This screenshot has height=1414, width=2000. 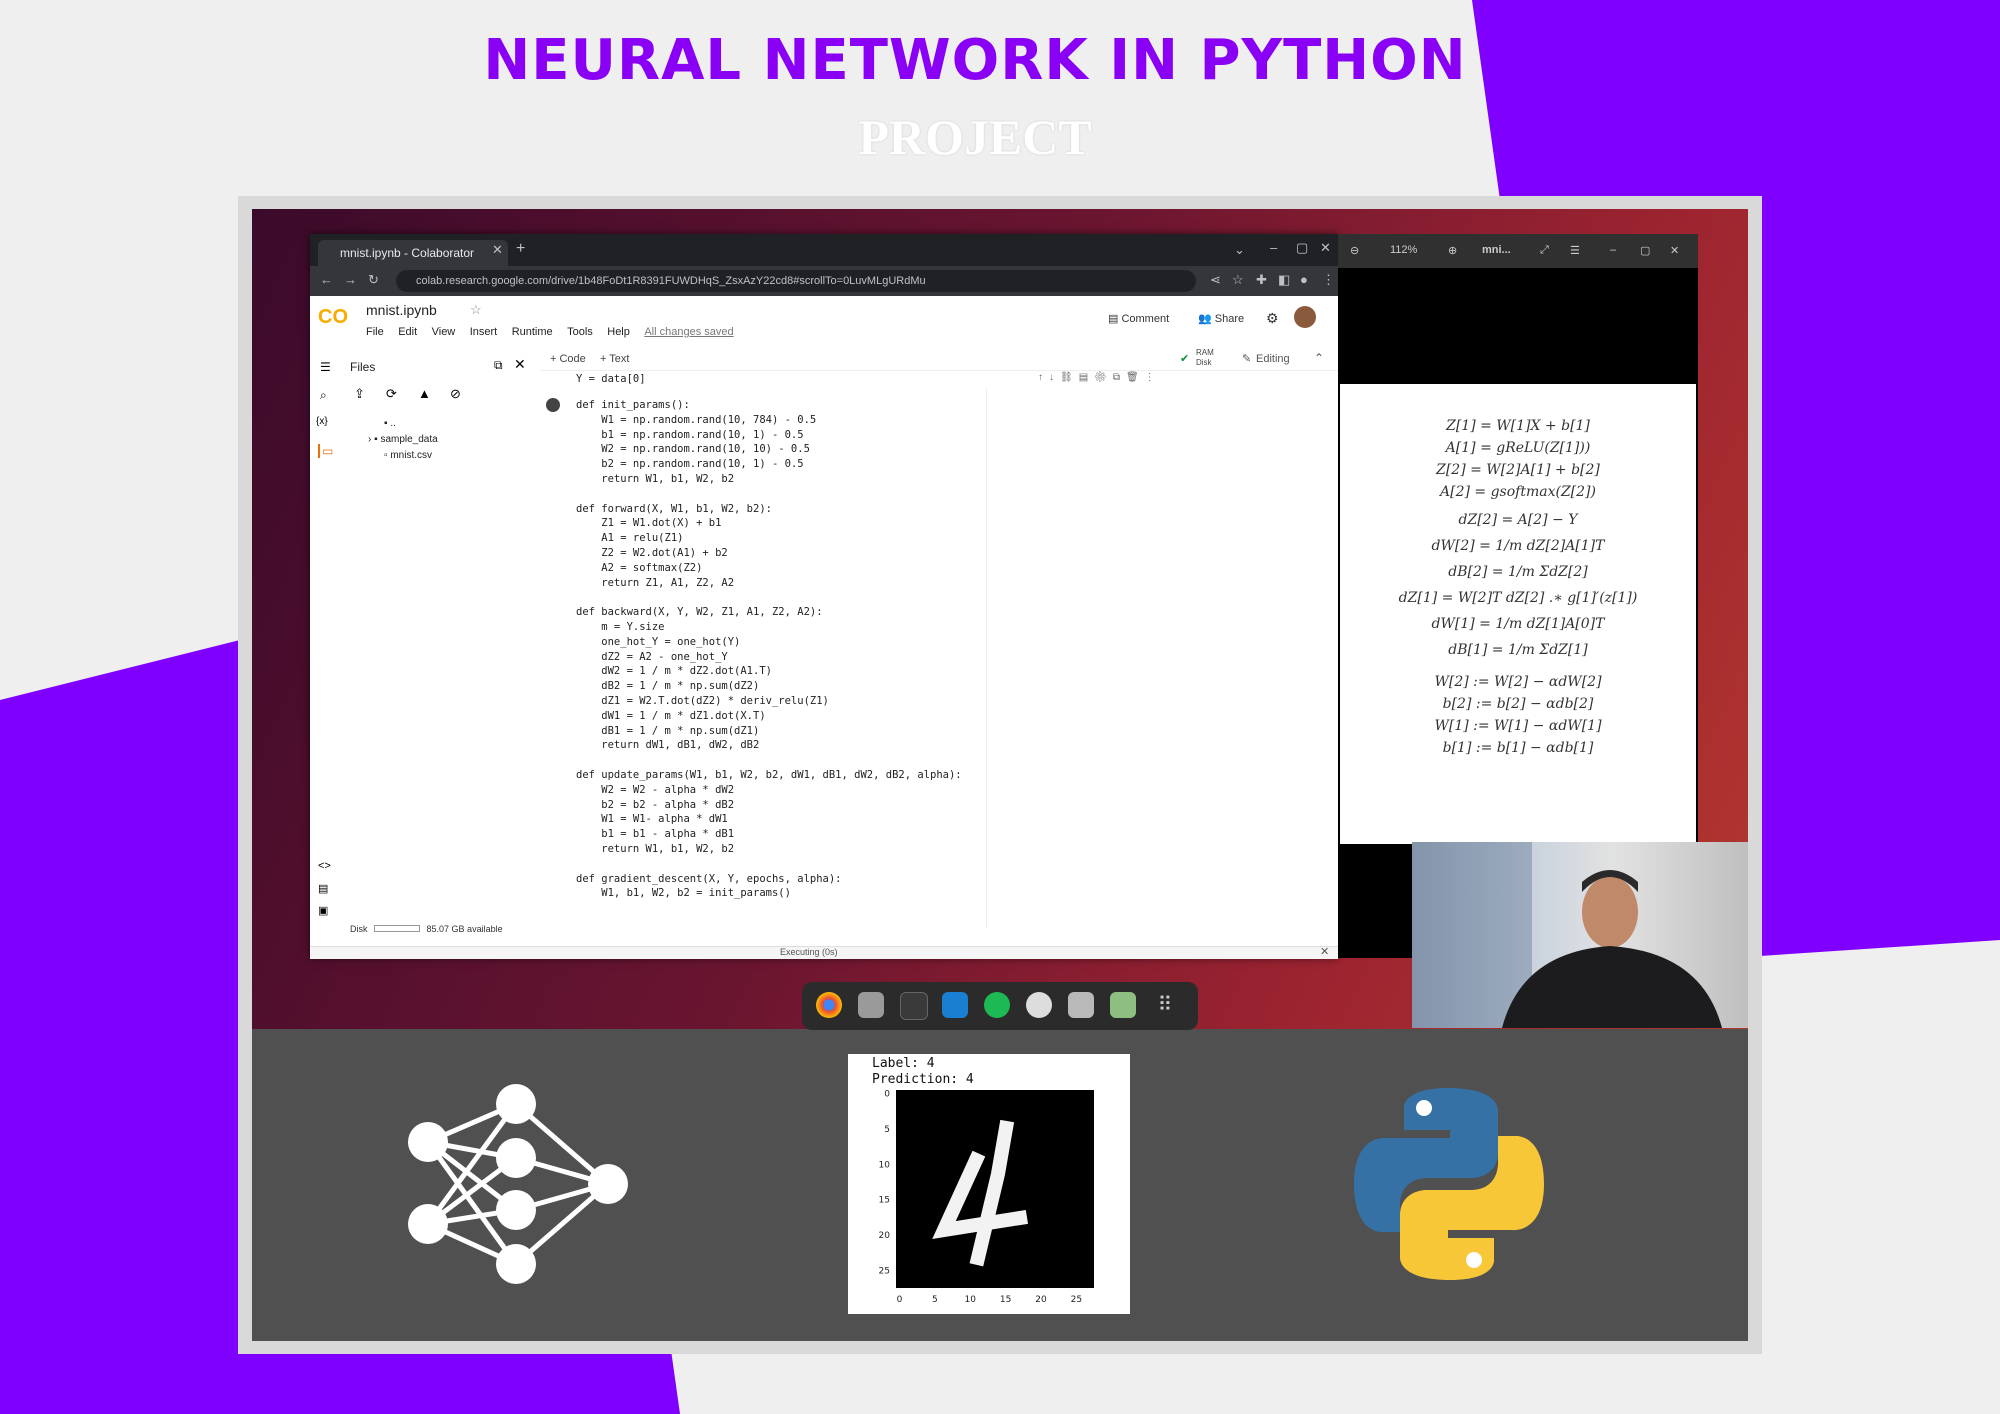 I want to click on side-panel-icon: ◧, so click(x=1284, y=280).